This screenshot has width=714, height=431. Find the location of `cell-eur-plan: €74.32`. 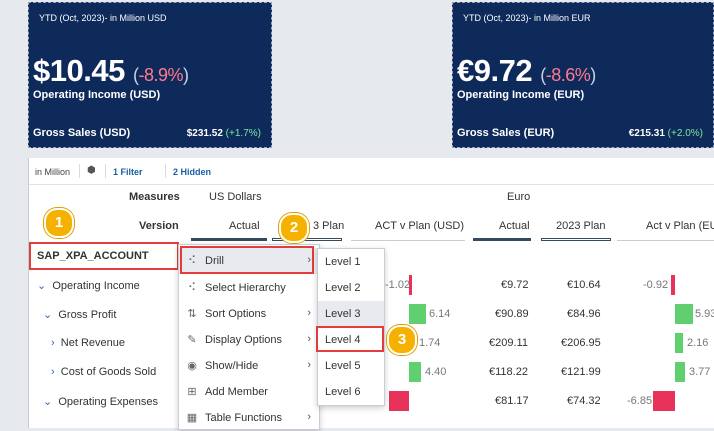

cell-eur-plan: €74.32 is located at coordinates (584, 401).